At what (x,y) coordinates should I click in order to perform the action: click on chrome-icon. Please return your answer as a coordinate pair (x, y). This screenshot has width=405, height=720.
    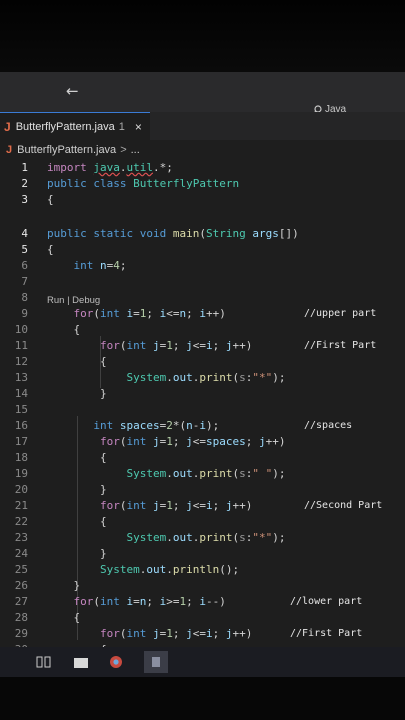
    Looking at the image, I should click on (116, 662).